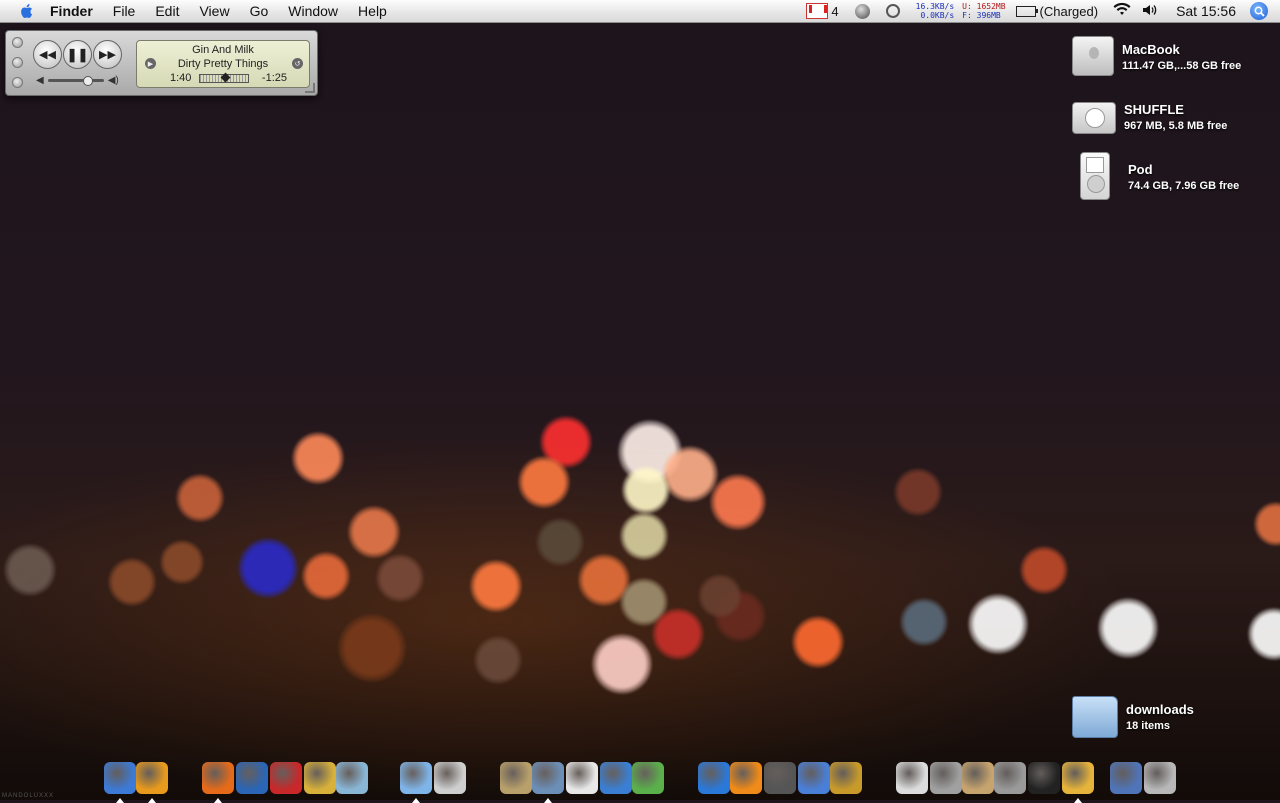  What do you see at coordinates (548, 782) in the screenshot?
I see `dock-iphoto-icon` at bounding box center [548, 782].